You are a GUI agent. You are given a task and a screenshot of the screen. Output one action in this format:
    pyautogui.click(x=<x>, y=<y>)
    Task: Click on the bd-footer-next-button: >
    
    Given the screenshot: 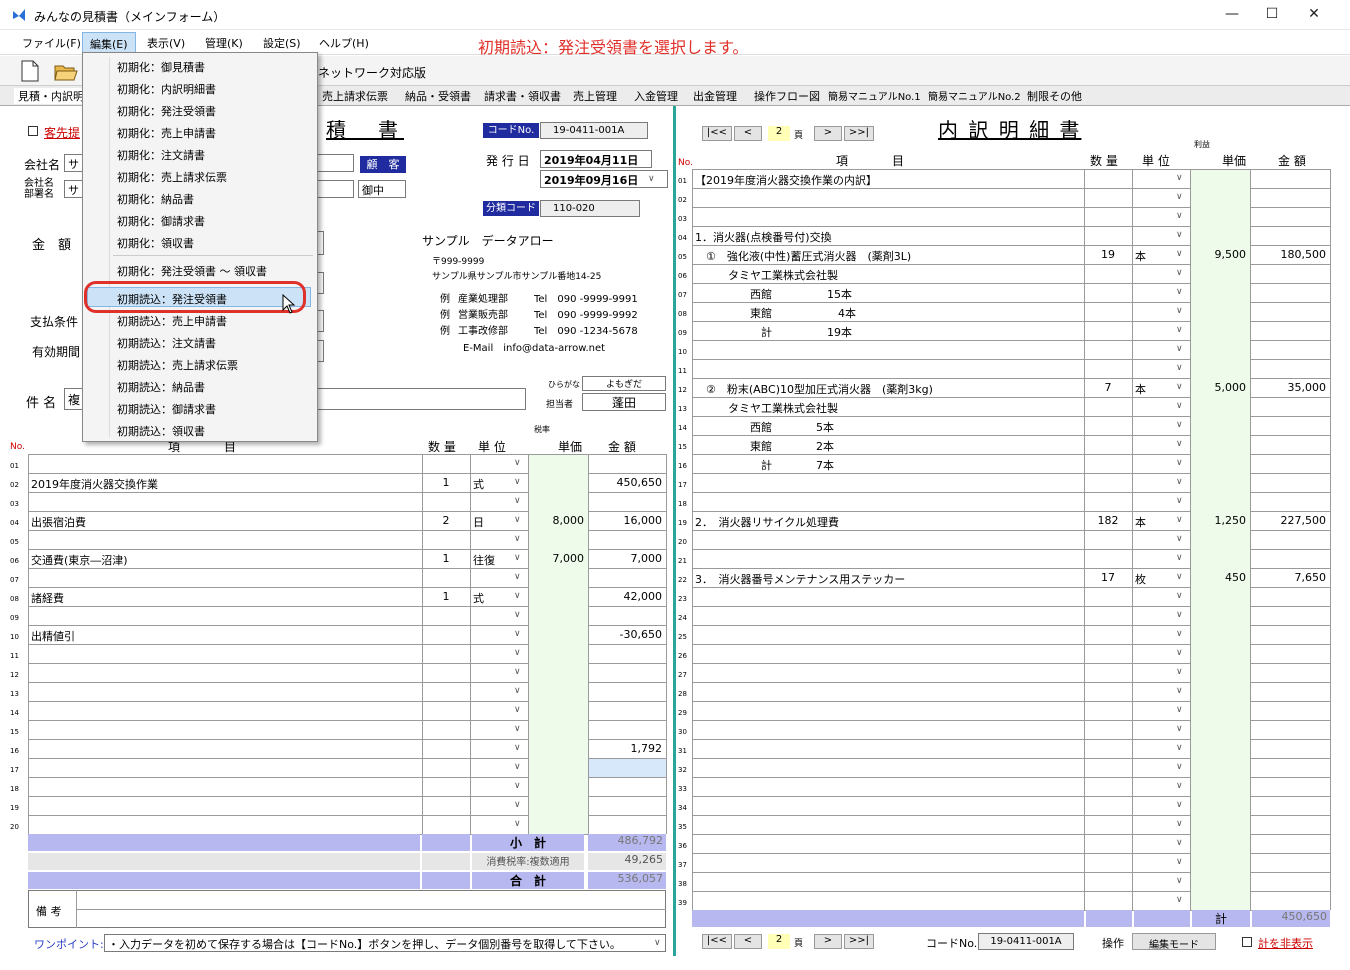 What is the action you would take?
    pyautogui.click(x=828, y=941)
    